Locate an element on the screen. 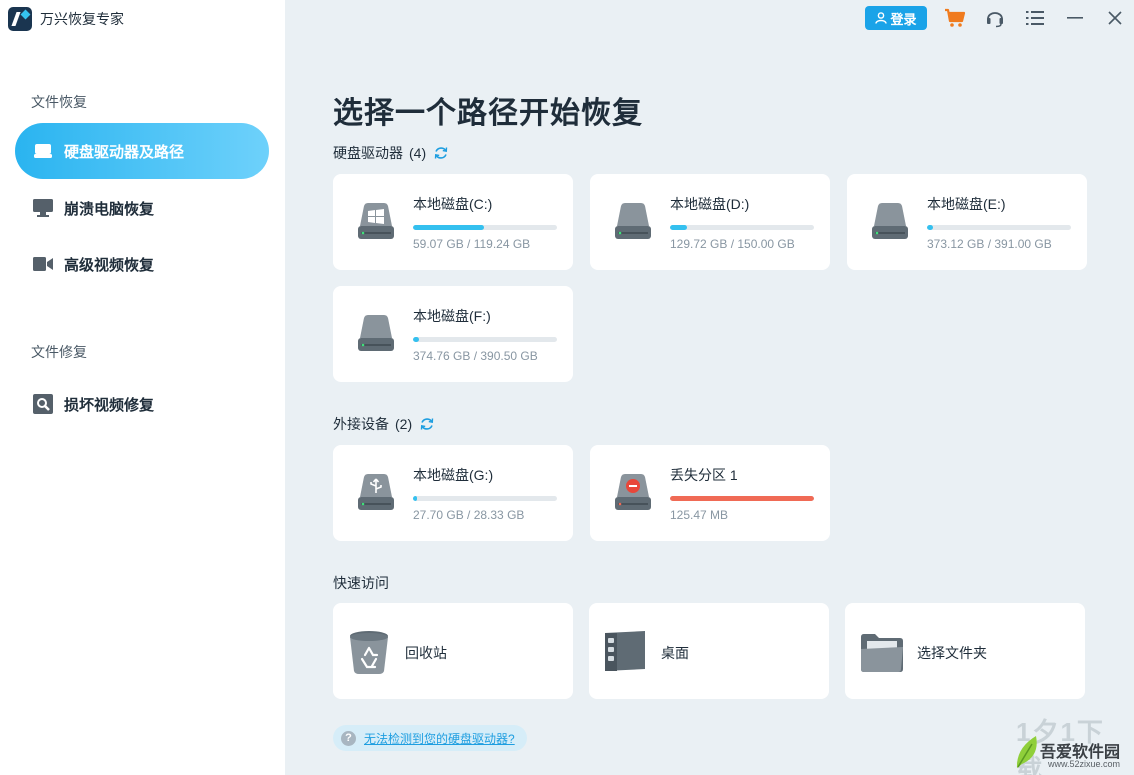  quick-label: 回收站 is located at coordinates (426, 653).